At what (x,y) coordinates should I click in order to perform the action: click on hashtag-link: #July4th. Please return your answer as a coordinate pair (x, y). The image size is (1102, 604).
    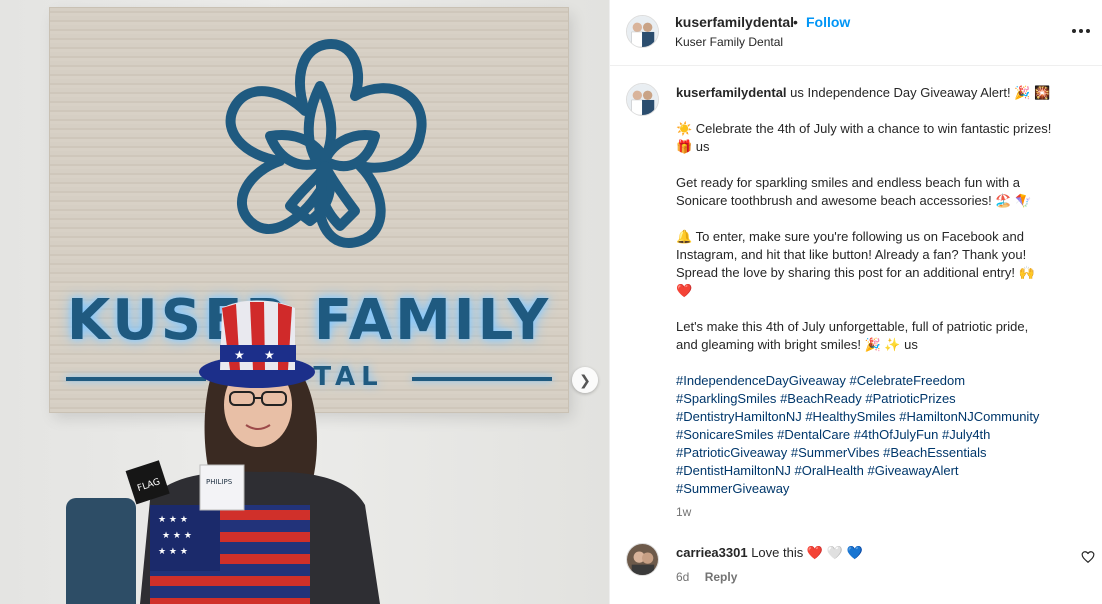
    Looking at the image, I should click on (966, 434).